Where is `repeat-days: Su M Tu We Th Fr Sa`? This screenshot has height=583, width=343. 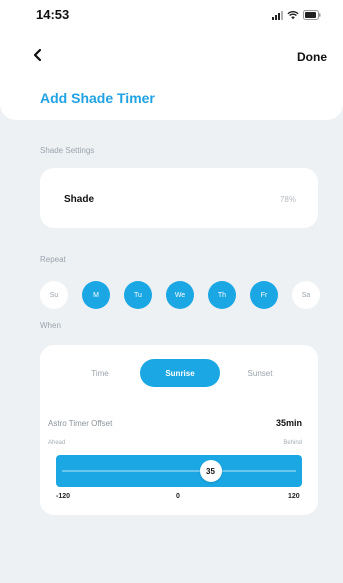
repeat-days: Su M Tu We Th Fr Sa is located at coordinates (180, 295).